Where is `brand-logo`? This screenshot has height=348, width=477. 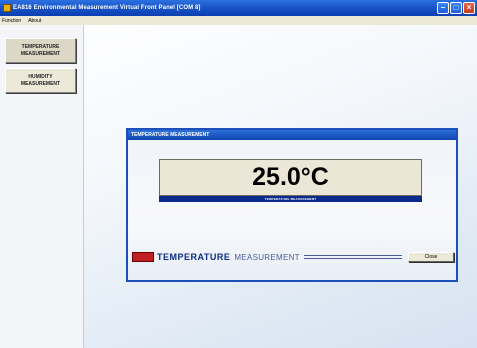
brand-logo is located at coordinates (143, 257).